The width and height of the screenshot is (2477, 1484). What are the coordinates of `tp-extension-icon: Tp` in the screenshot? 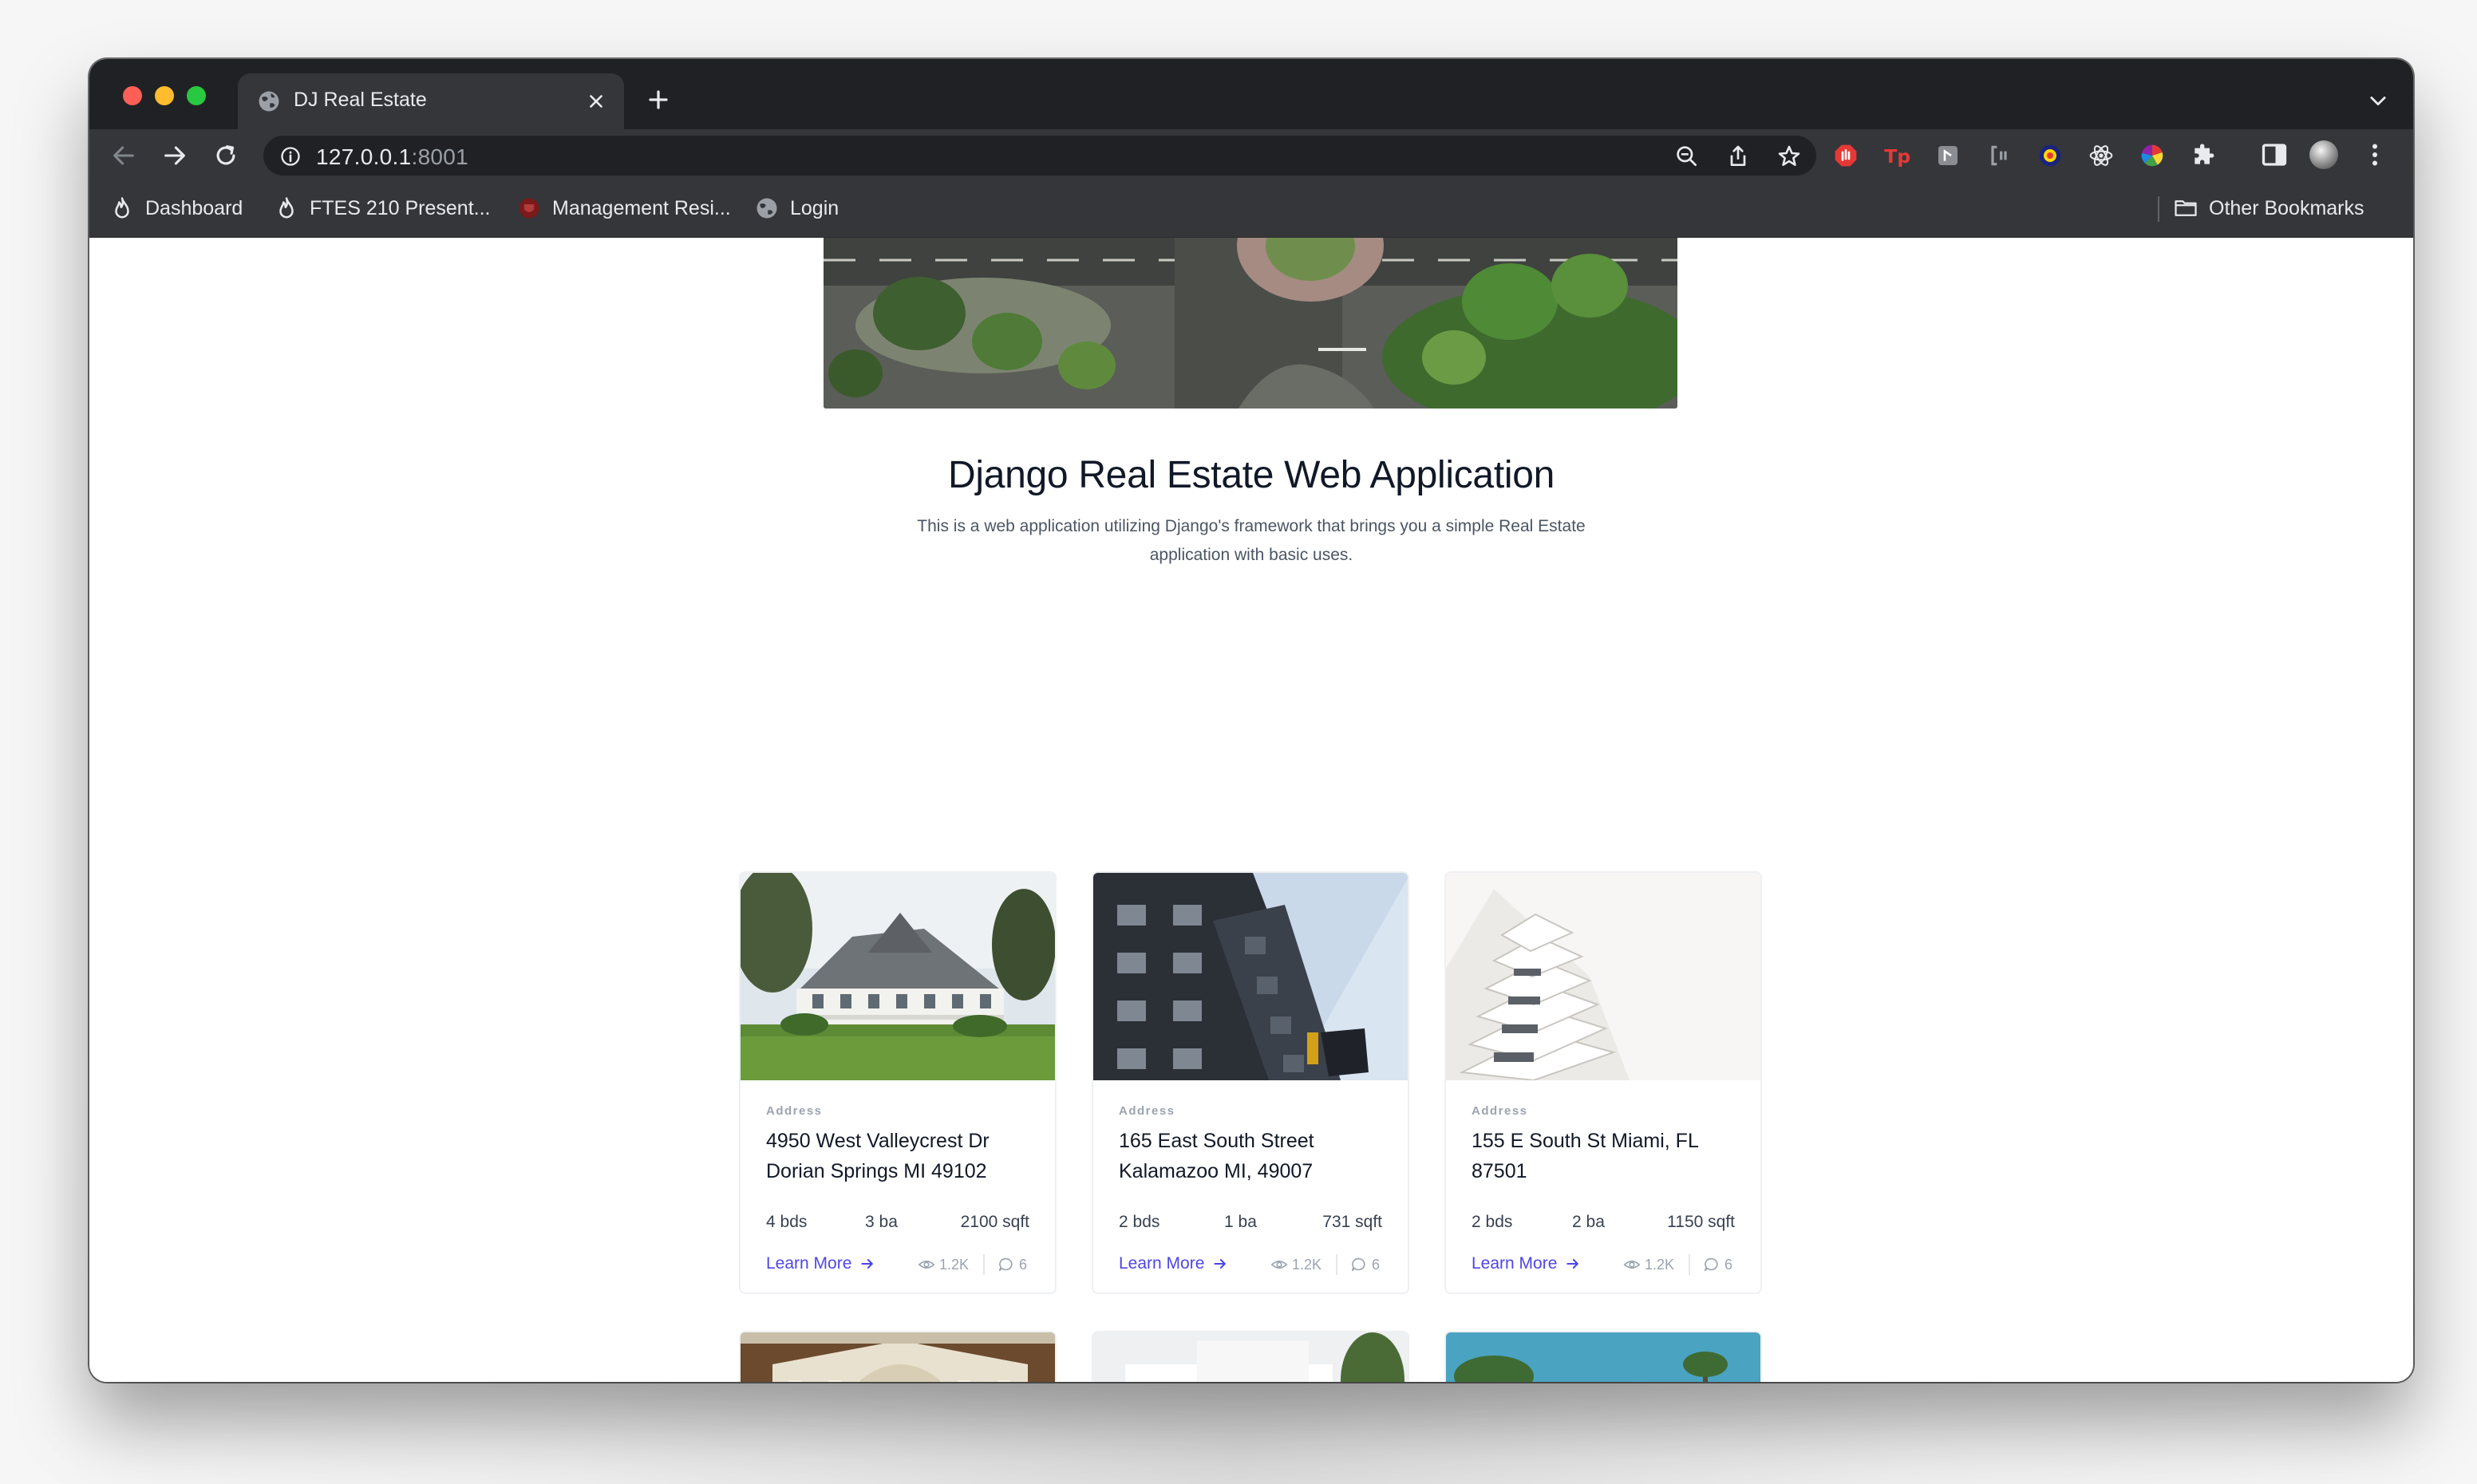 It's located at (1896, 156).